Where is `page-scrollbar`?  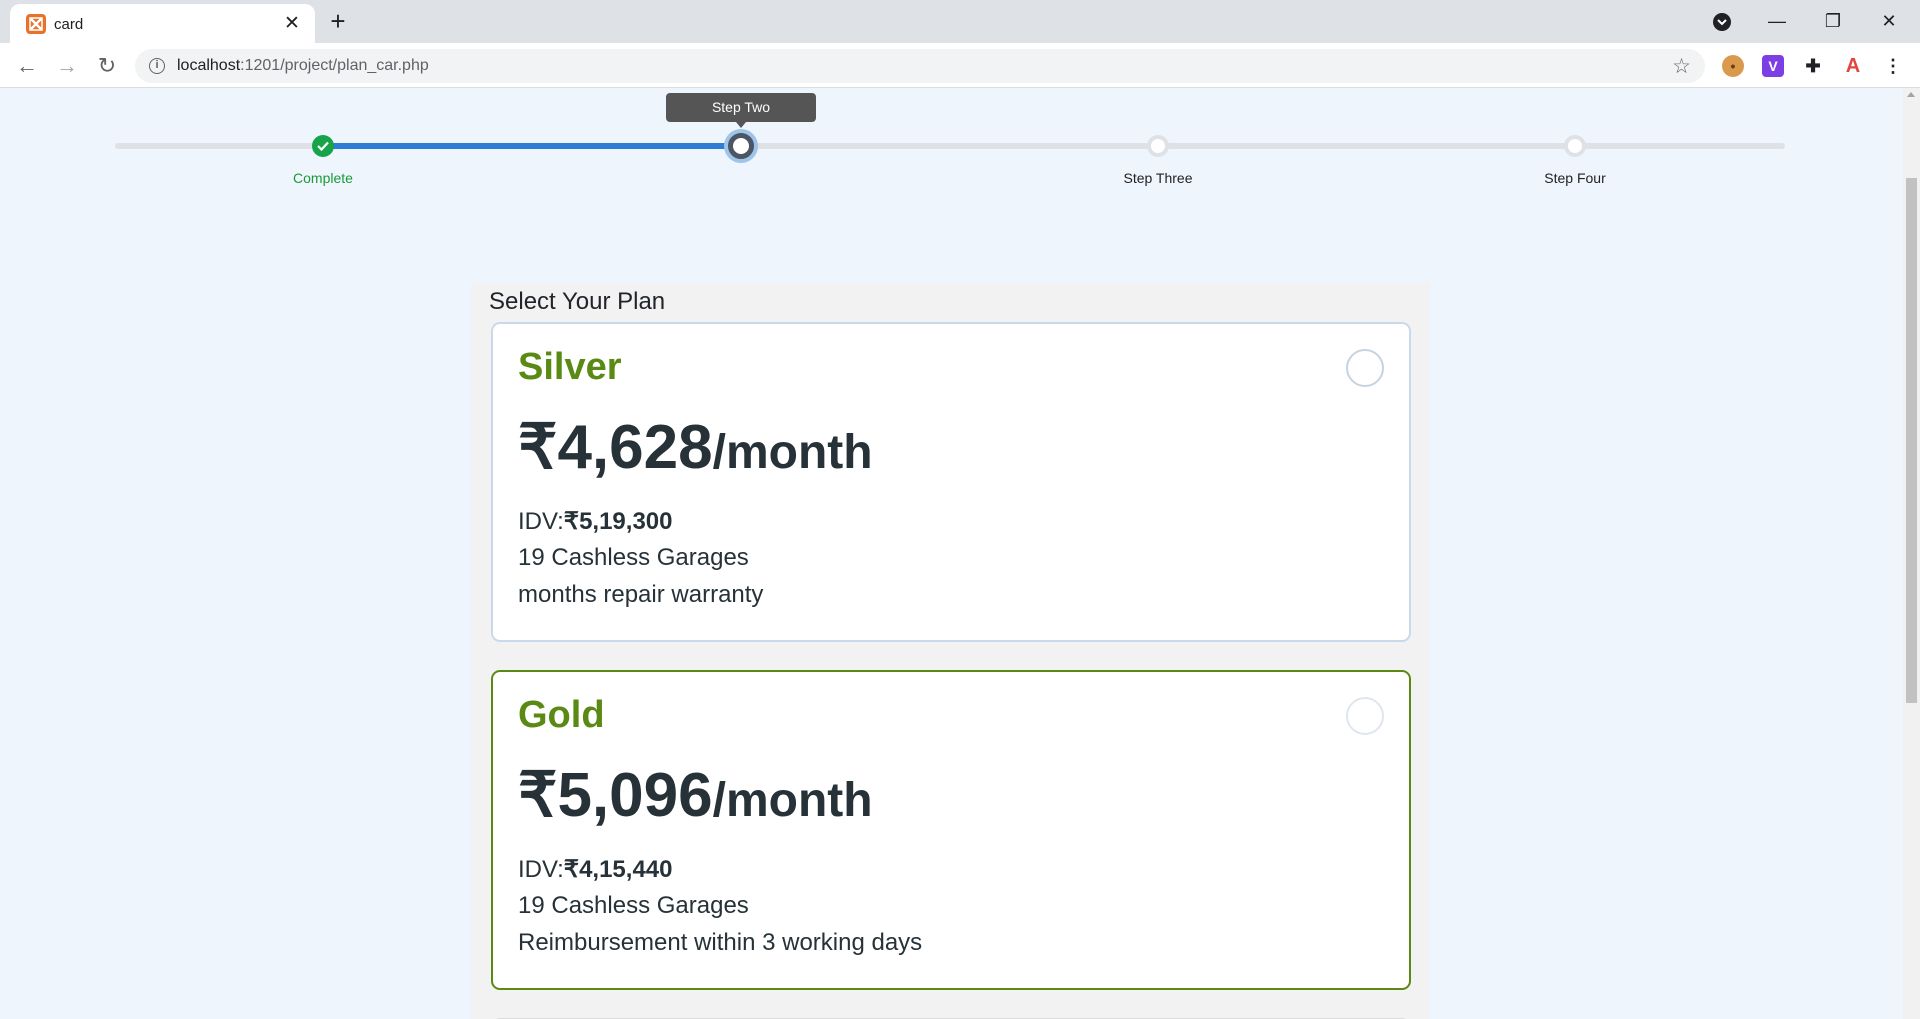
page-scrollbar is located at coordinates (1911, 553).